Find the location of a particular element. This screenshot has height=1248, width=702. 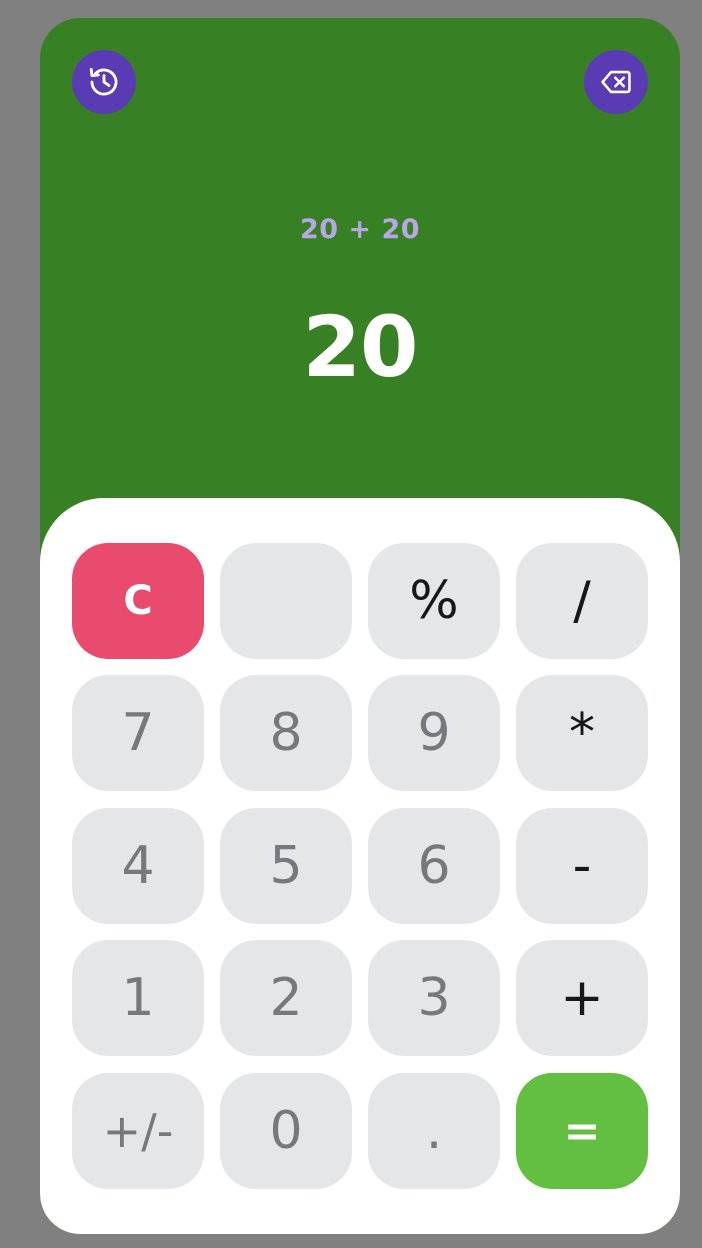

backspace-button is located at coordinates (616, 82).